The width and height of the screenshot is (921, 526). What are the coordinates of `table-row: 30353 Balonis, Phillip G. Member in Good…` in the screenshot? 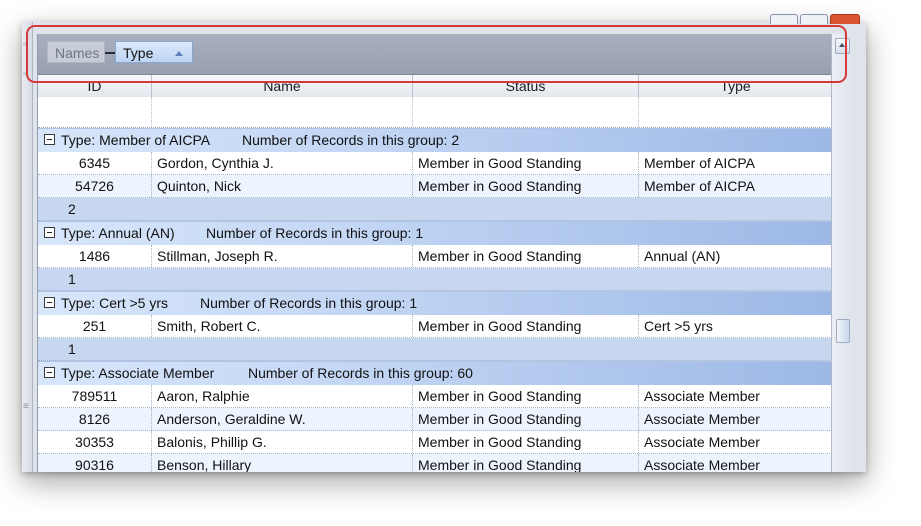 It's located at (435, 442).